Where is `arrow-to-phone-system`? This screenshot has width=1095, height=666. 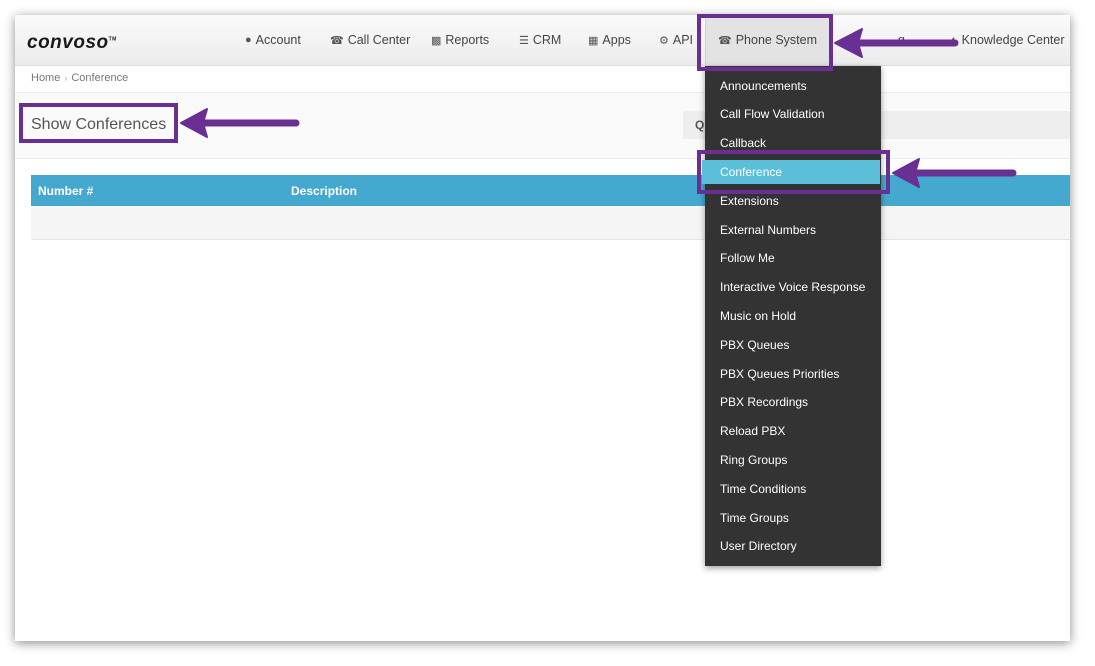 arrow-to-phone-system is located at coordinates (896, 43).